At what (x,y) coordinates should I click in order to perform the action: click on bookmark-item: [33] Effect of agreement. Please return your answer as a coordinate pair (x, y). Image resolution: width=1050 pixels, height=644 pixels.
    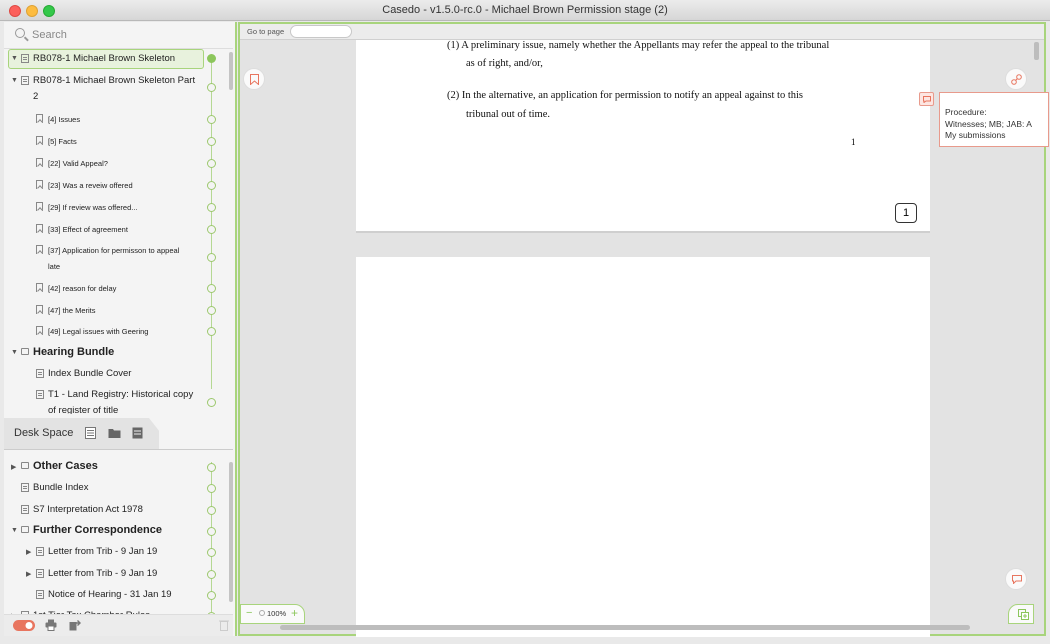
    Looking at the image, I should click on (115, 229).